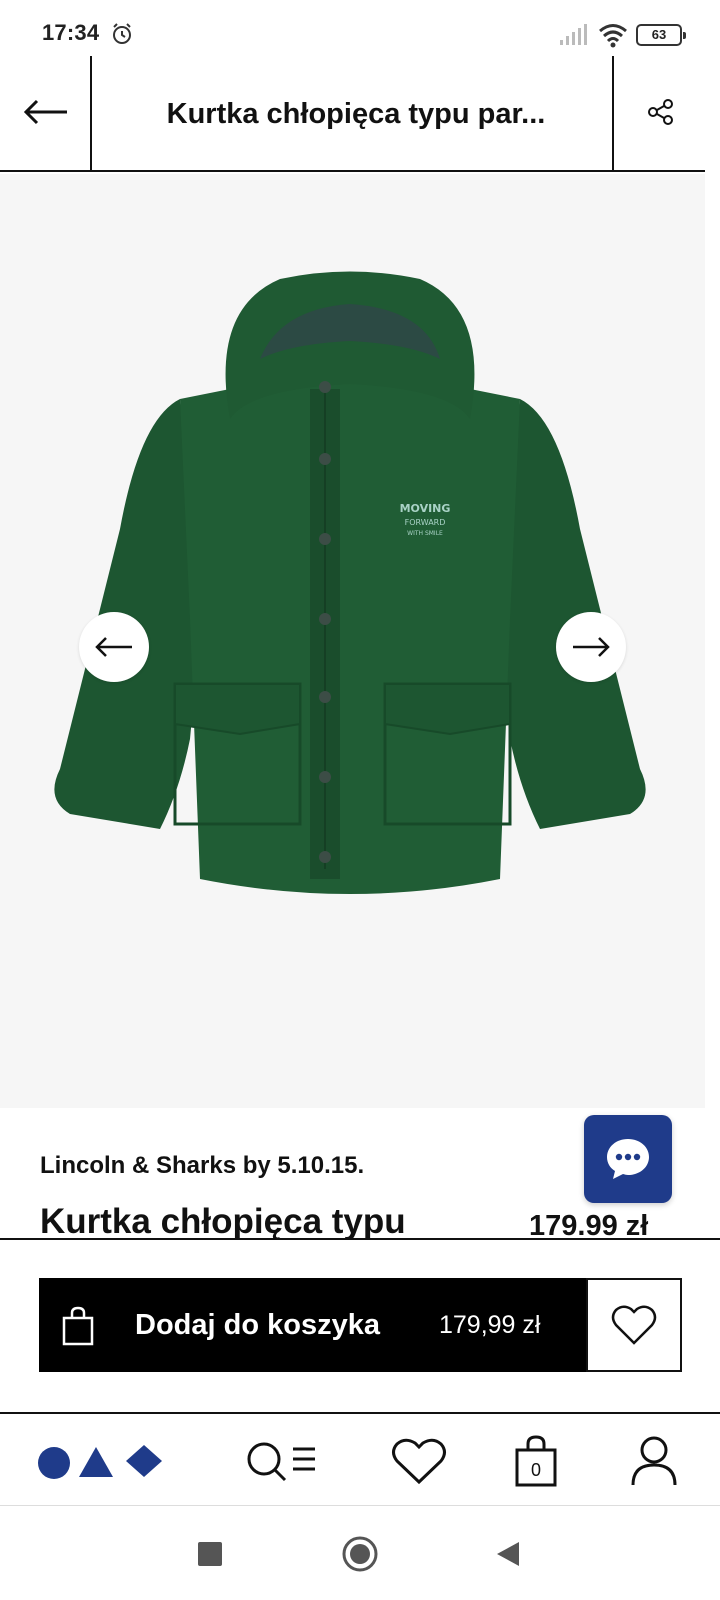 The image size is (720, 1600). What do you see at coordinates (589, 1225) in the screenshot?
I see `product-price: 179.99 zł` at bounding box center [589, 1225].